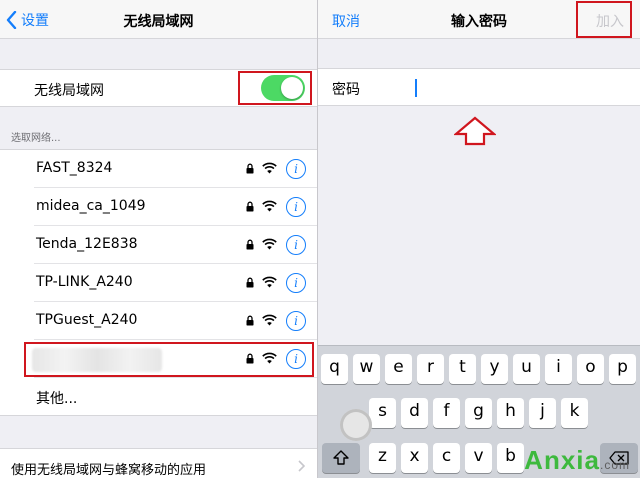 The height and width of the screenshot is (478, 640). What do you see at coordinates (175, 207) in the screenshot?
I see `network-row: midea_ca_1049 i` at bounding box center [175, 207].